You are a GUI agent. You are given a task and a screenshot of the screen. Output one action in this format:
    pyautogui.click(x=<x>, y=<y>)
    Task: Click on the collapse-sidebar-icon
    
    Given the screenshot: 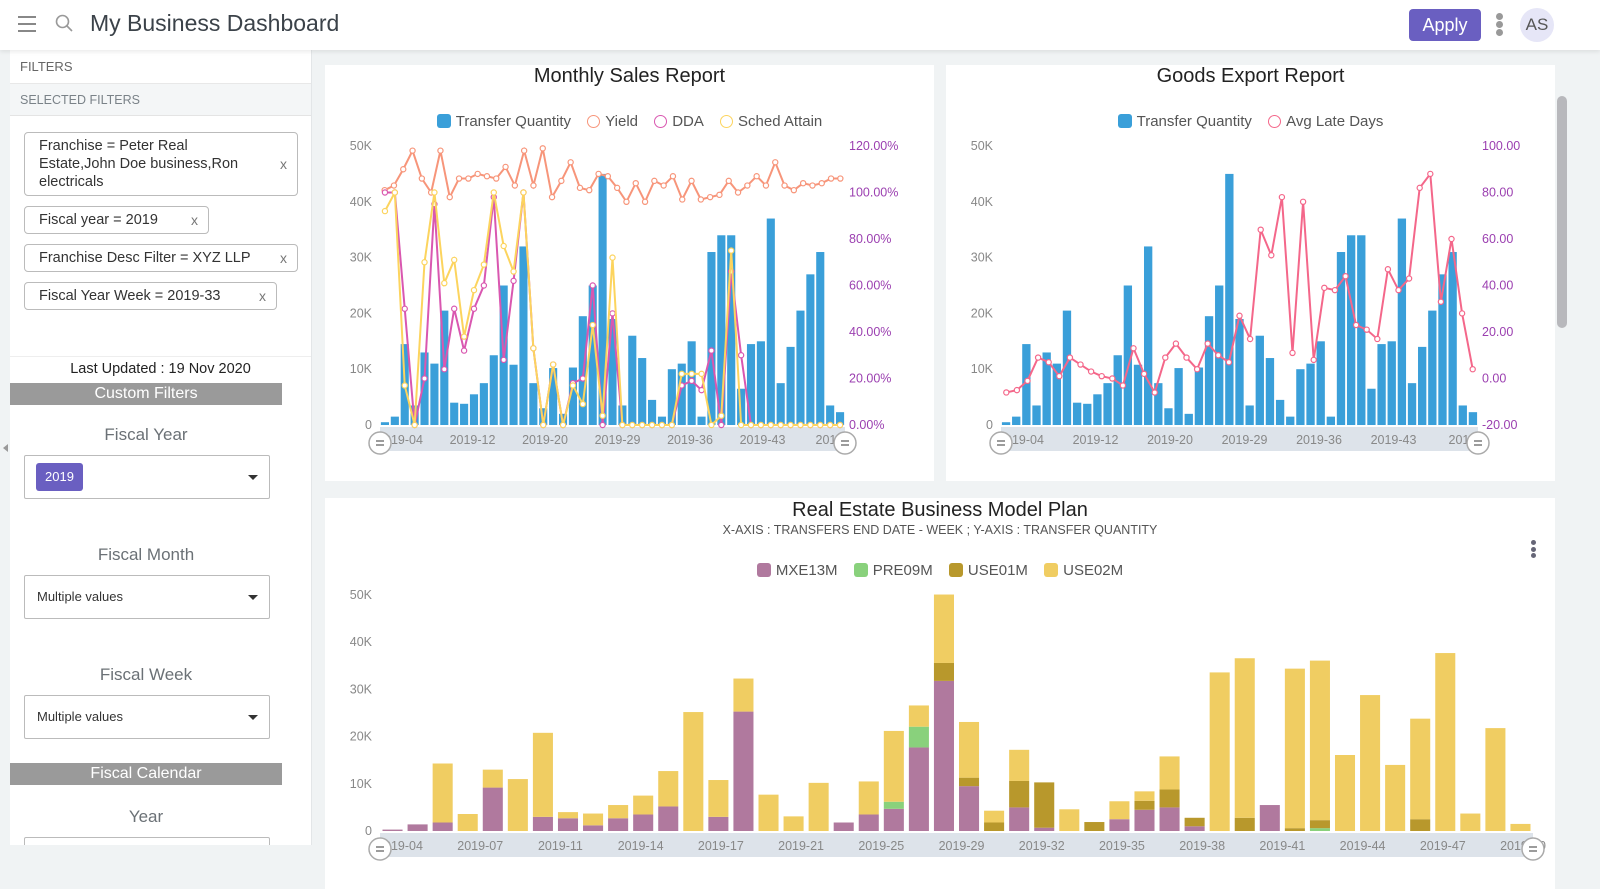 What is the action you would take?
    pyautogui.click(x=5, y=448)
    